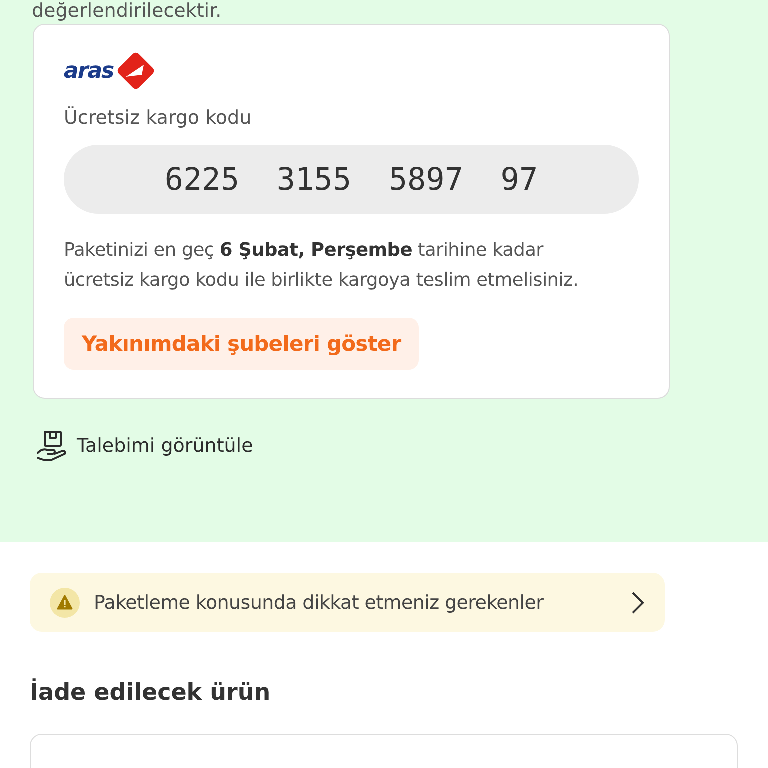 This screenshot has height=768, width=768. Describe the element at coordinates (638, 602) in the screenshot. I see `chevron-right-icon` at that location.